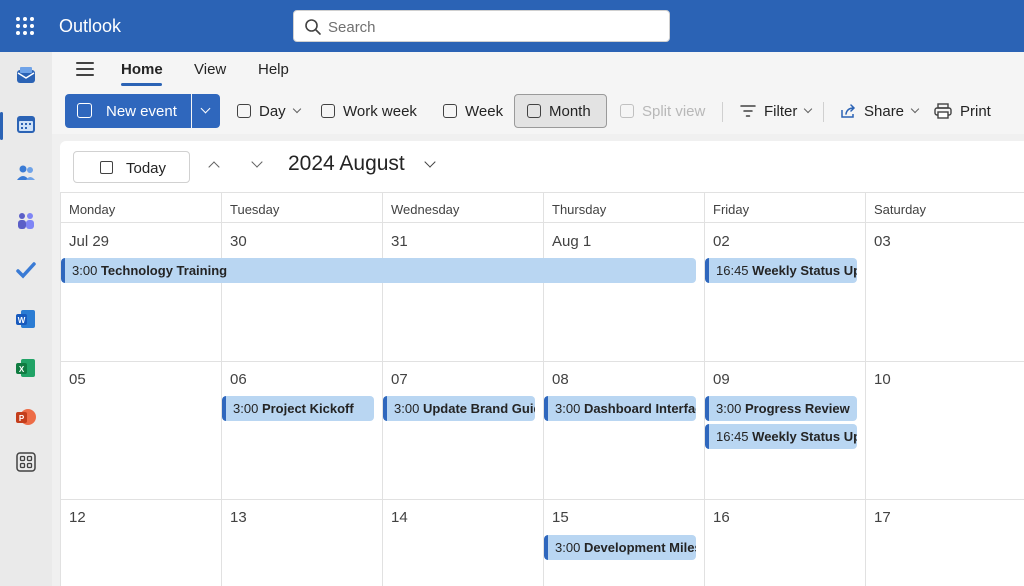  Describe the element at coordinates (882, 241) in the screenshot. I see `day-number: 03` at that location.